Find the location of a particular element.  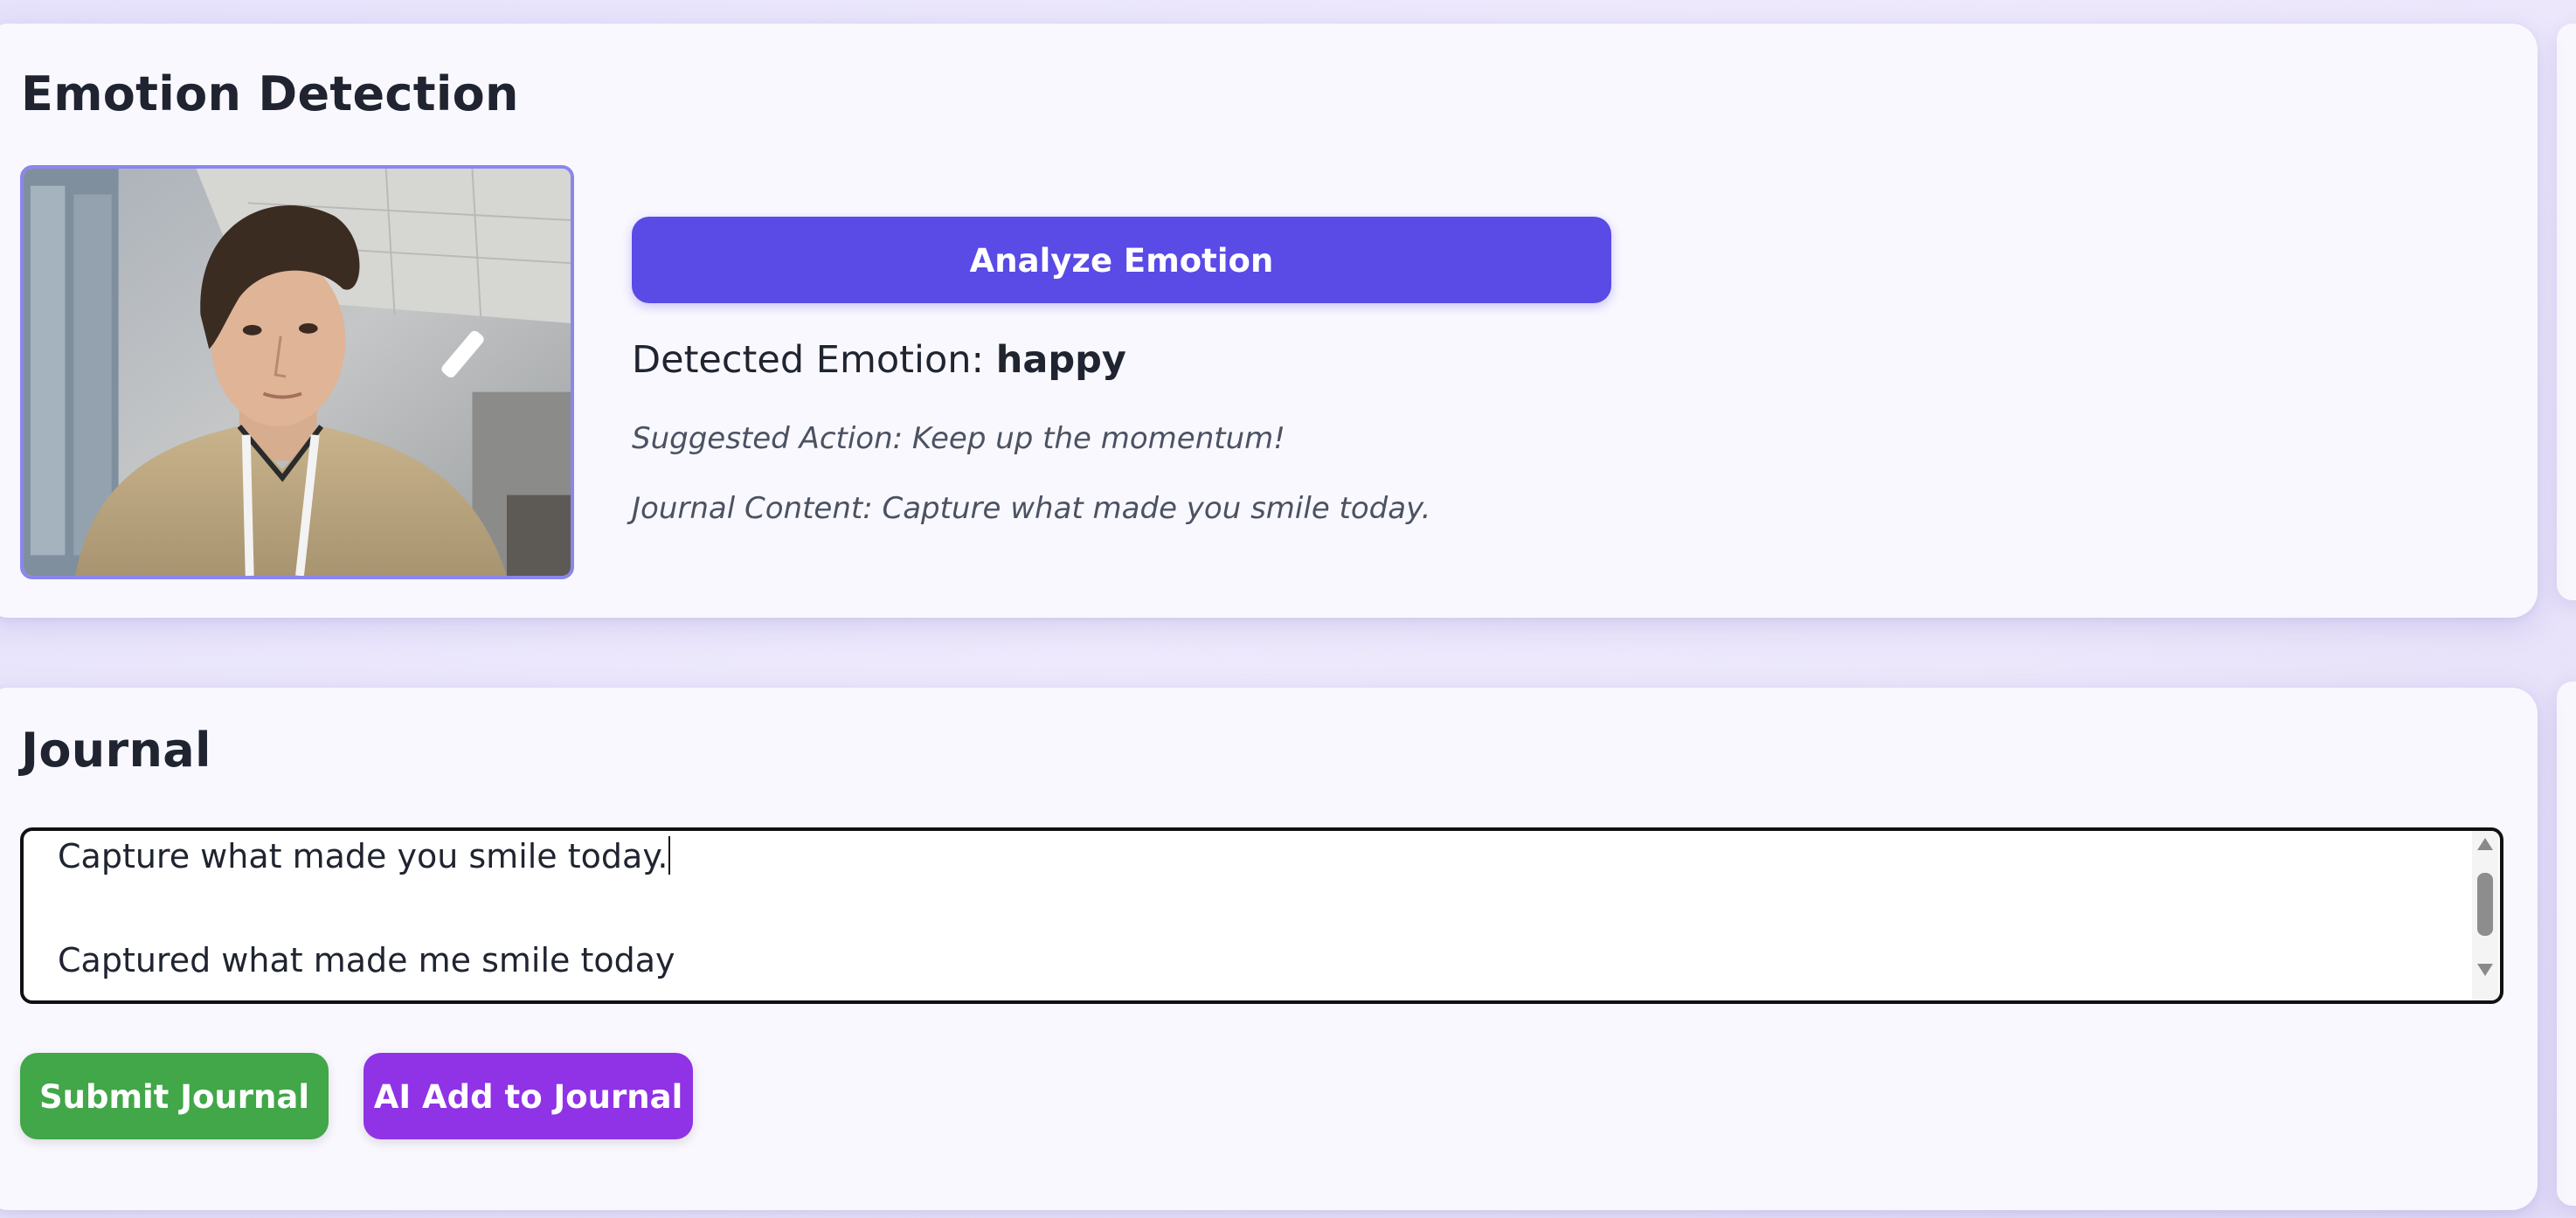

suggested-action-text: Suggested Action: Keep up the momentum! is located at coordinates (958, 438).